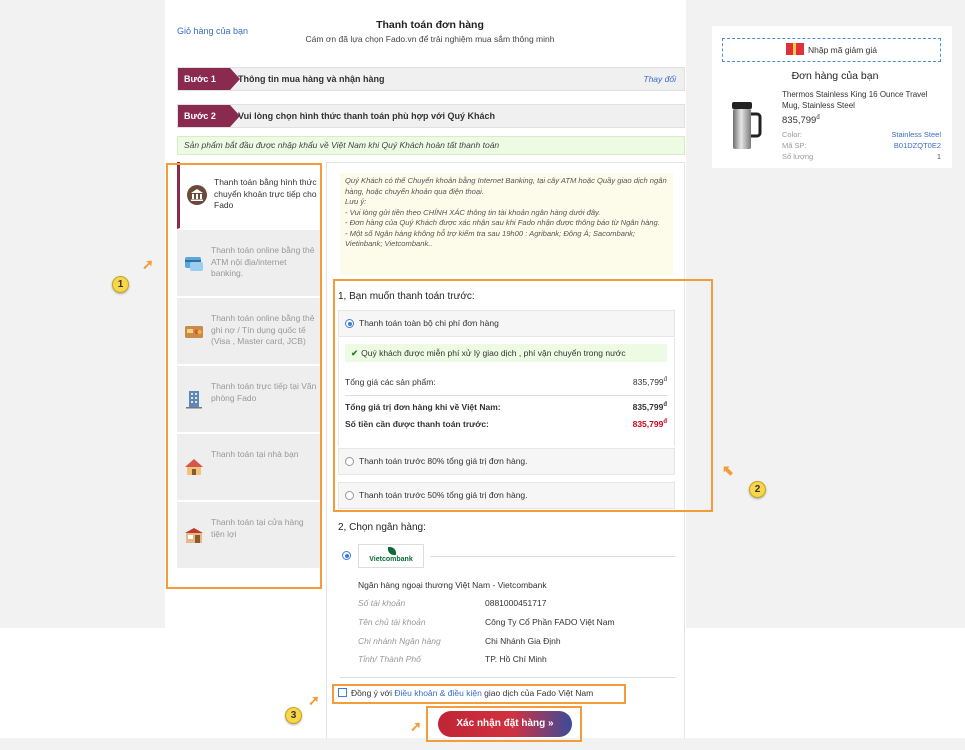  Describe the element at coordinates (523, 641) in the screenshot. I see `bank-branch-value: Chi Nhánh Gia Định` at that location.